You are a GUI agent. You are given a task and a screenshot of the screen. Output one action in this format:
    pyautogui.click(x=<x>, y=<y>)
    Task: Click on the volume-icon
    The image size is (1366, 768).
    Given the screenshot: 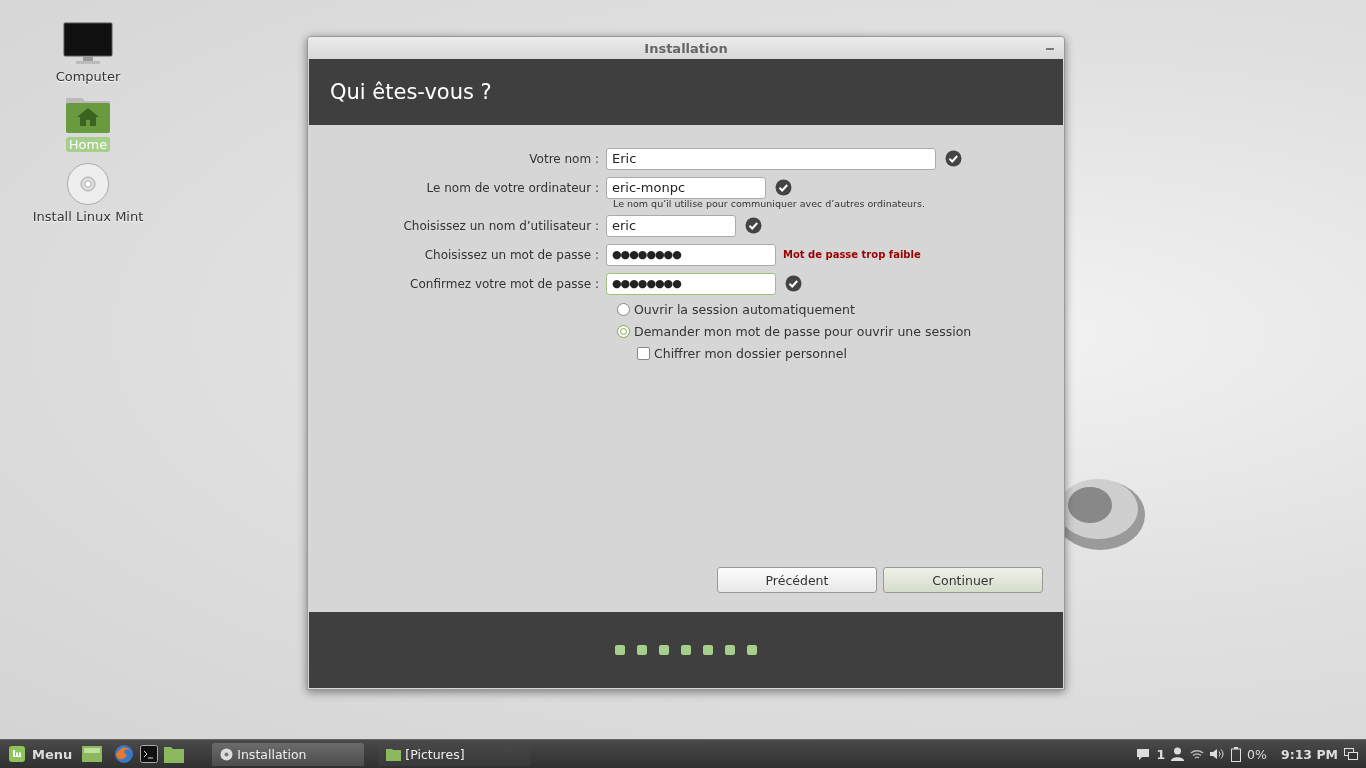 What is the action you would take?
    pyautogui.click(x=1218, y=754)
    